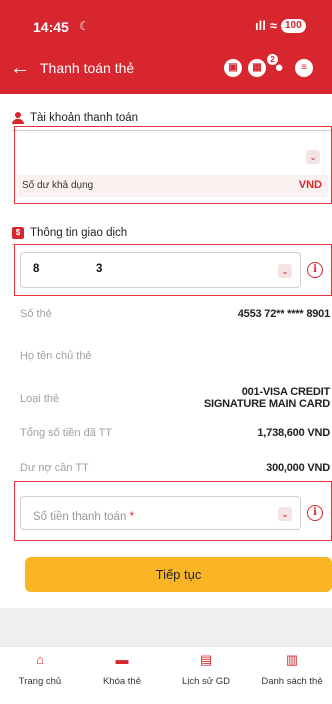  Describe the element at coordinates (40, 670) in the screenshot. I see `tab-home: ⌂ Trang chủ` at that location.